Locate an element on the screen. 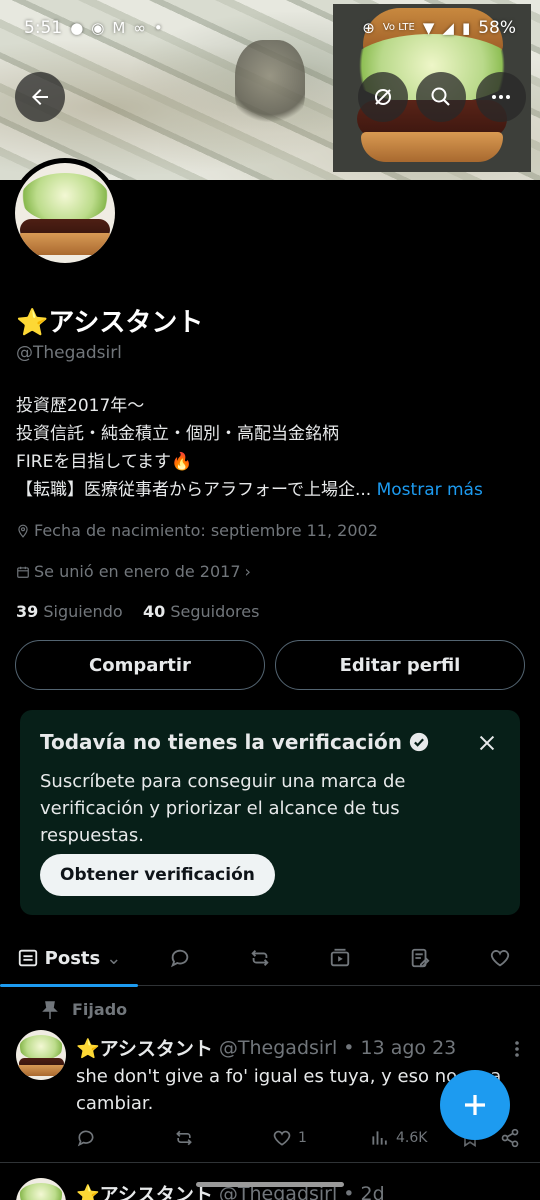 Image resolution: width=540 pixels, height=1200 pixels. tab-posts-label: Posts is located at coordinates (72, 958).